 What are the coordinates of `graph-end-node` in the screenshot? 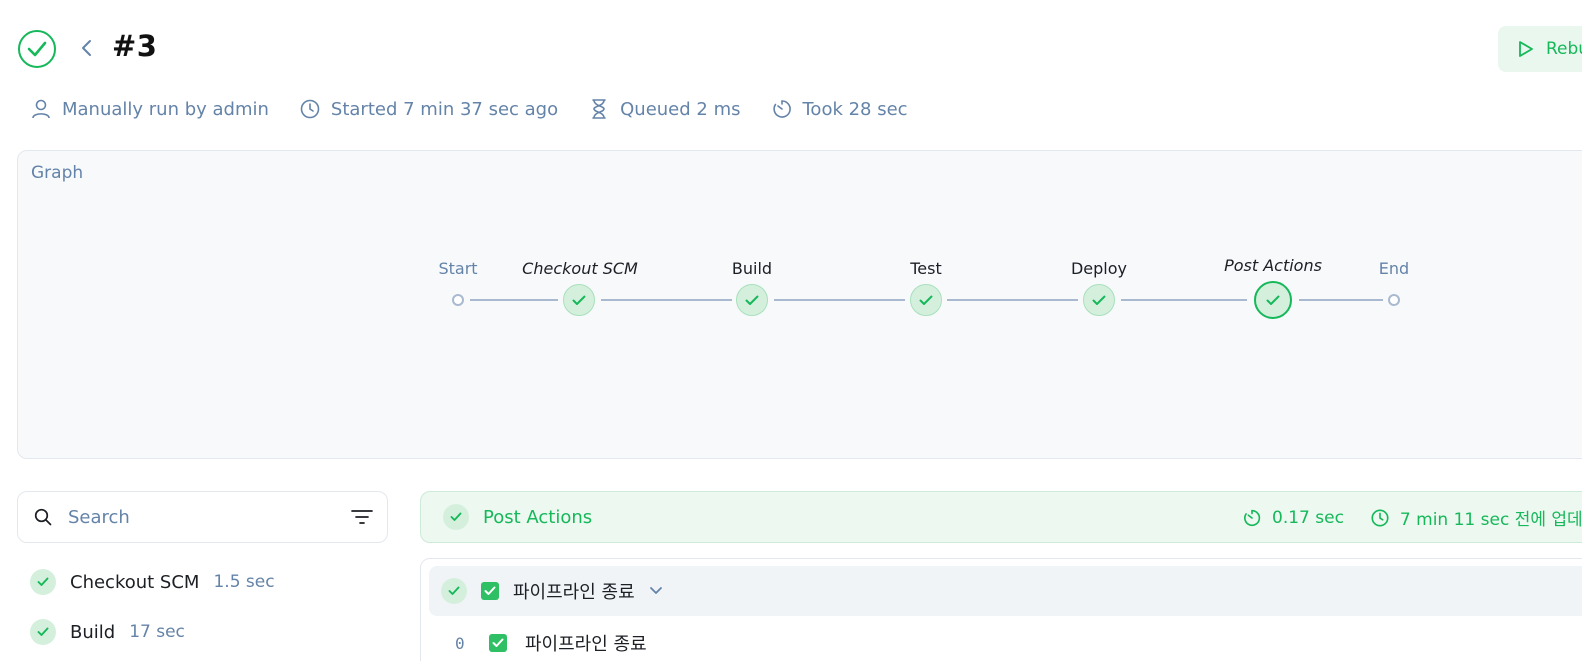 It's located at (1394, 300).